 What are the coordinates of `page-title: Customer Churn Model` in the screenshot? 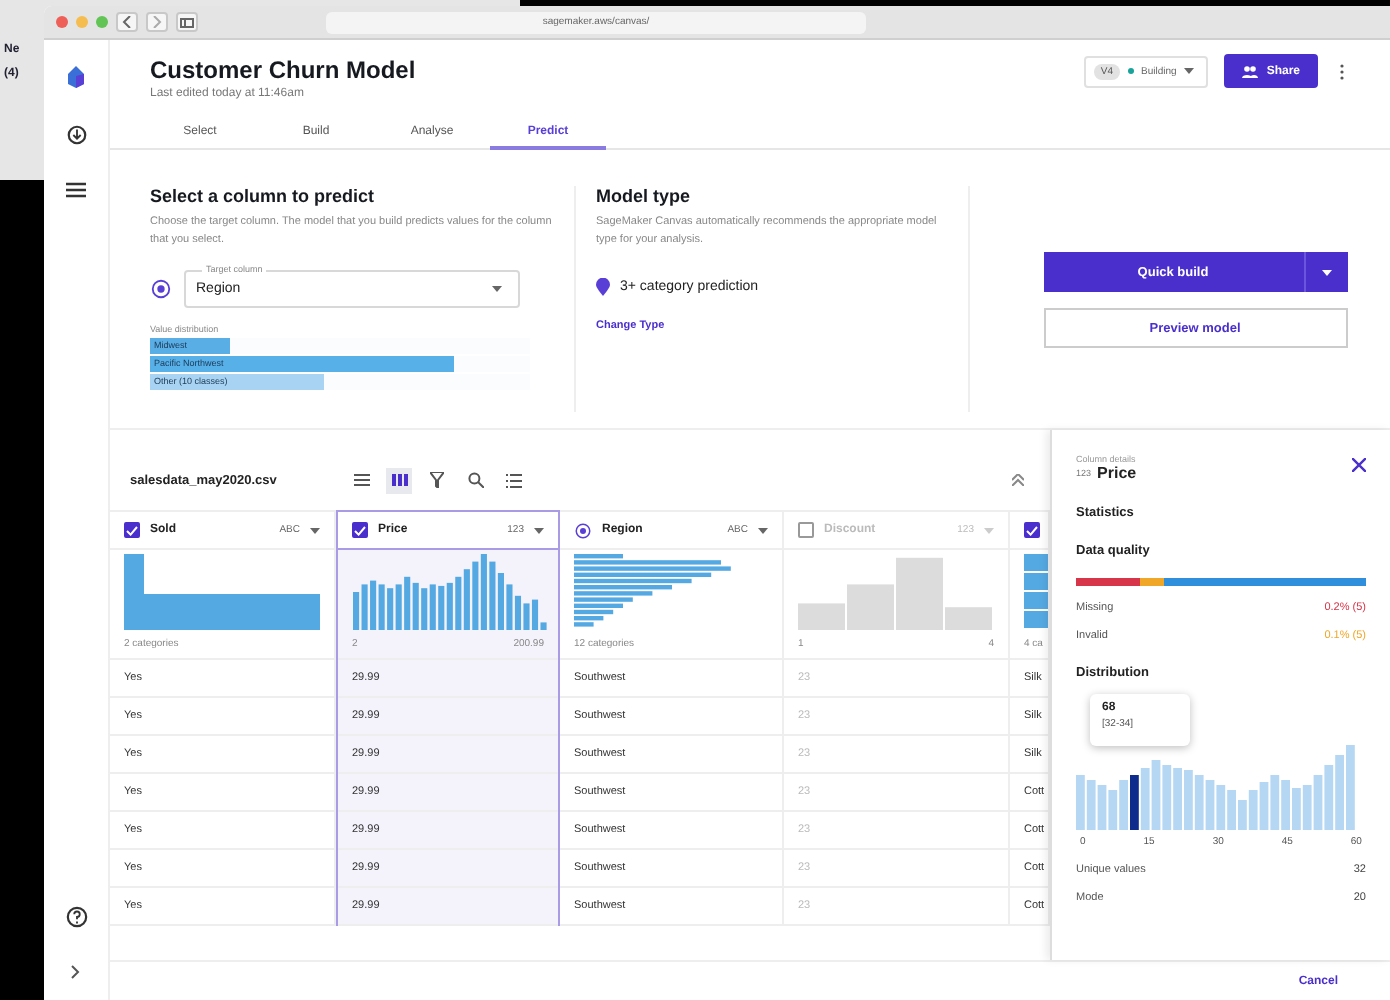 It's located at (283, 70).